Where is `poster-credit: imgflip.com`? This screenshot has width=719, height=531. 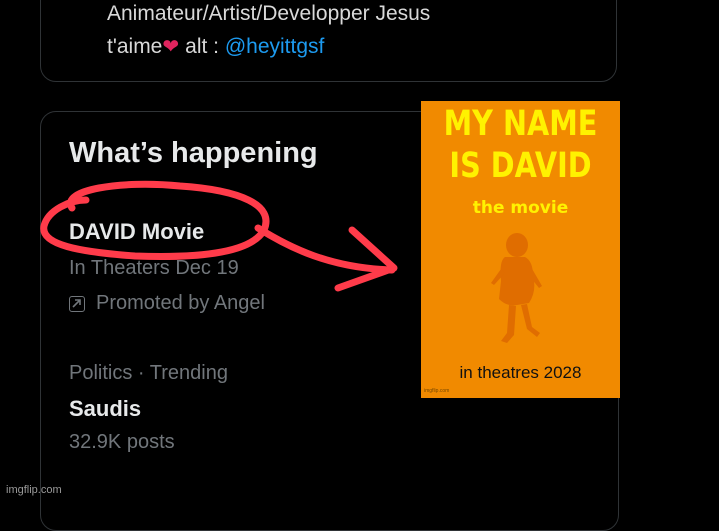 poster-credit: imgflip.com is located at coordinates (437, 391).